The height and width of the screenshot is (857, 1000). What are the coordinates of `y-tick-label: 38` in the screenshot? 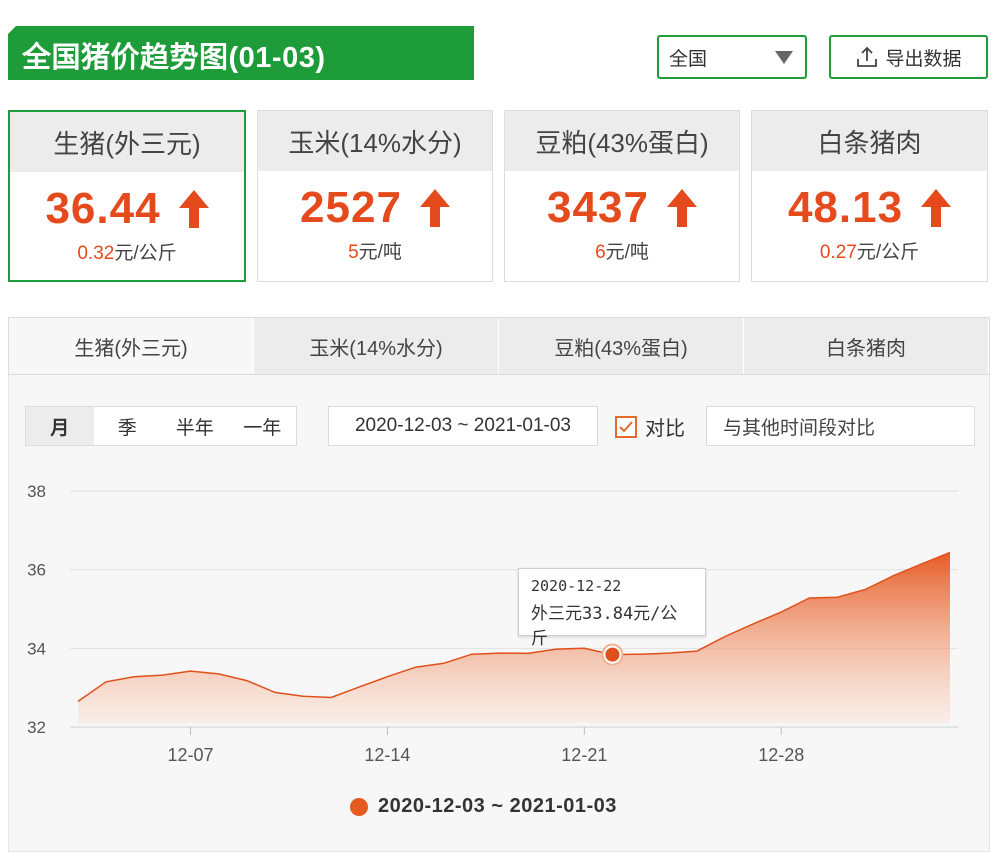 It's located at (36, 491).